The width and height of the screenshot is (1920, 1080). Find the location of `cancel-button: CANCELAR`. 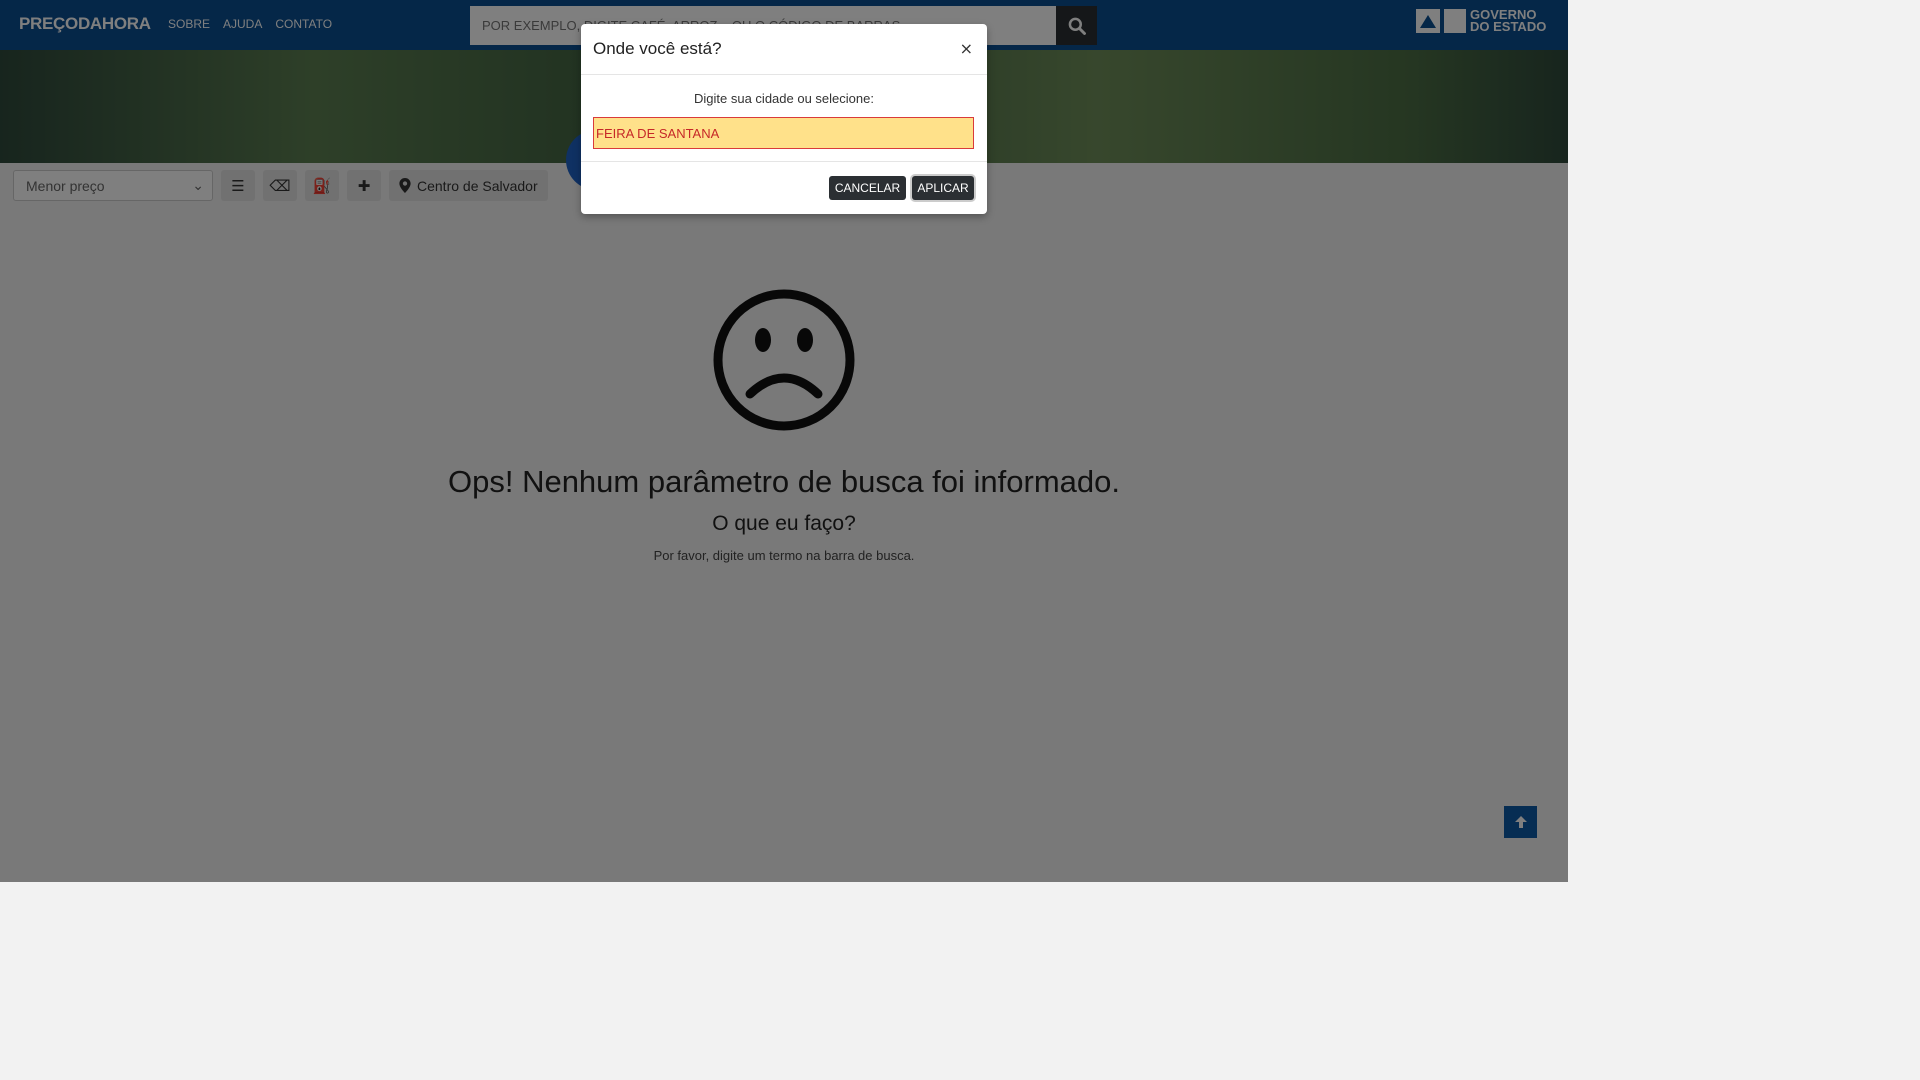

cancel-button: CANCELAR is located at coordinates (867, 188).